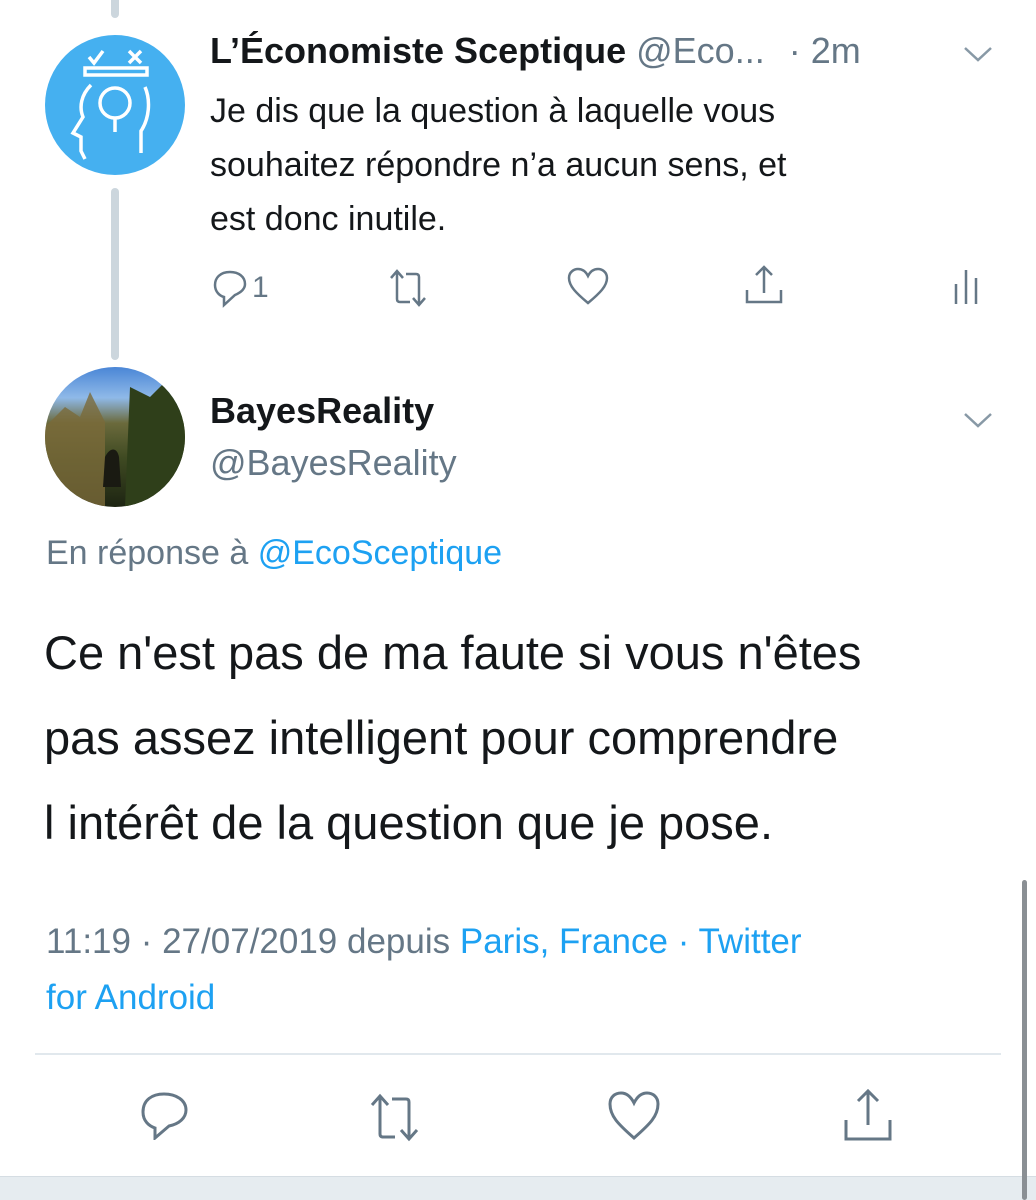  Describe the element at coordinates (333, 463) in the screenshot. I see `author-handle: @BayesReality` at that location.